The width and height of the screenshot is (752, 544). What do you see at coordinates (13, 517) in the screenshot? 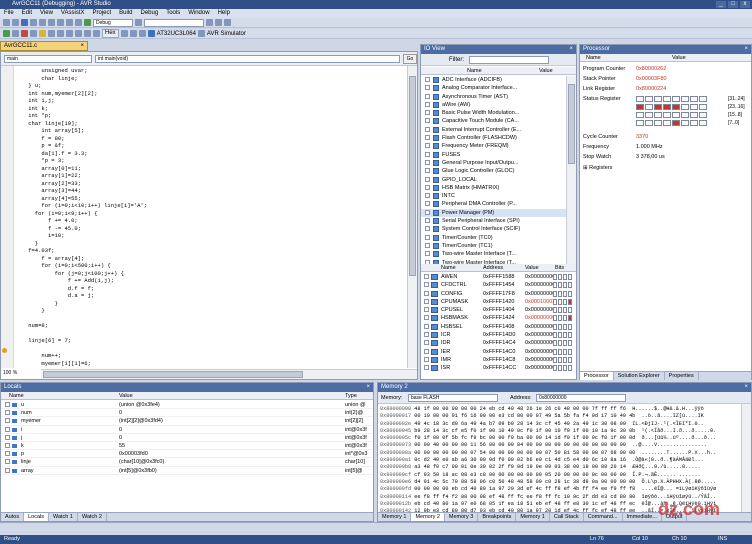
I see `tab-autos: Autos` at bounding box center [13, 517].